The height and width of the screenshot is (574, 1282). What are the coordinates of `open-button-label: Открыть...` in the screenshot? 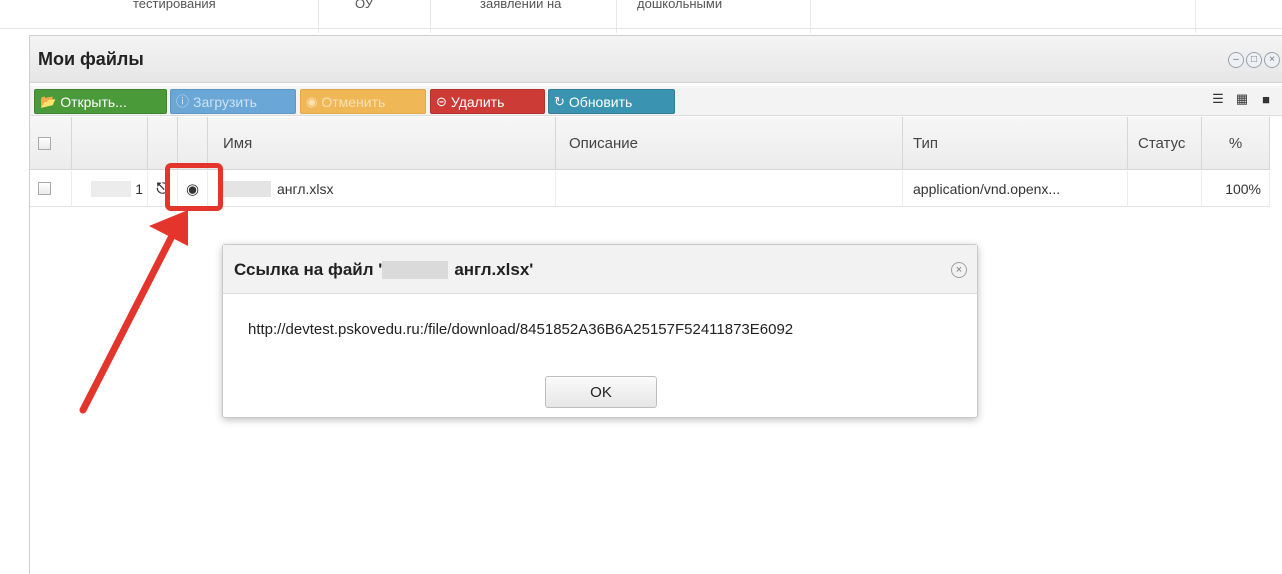 It's located at (93, 101).